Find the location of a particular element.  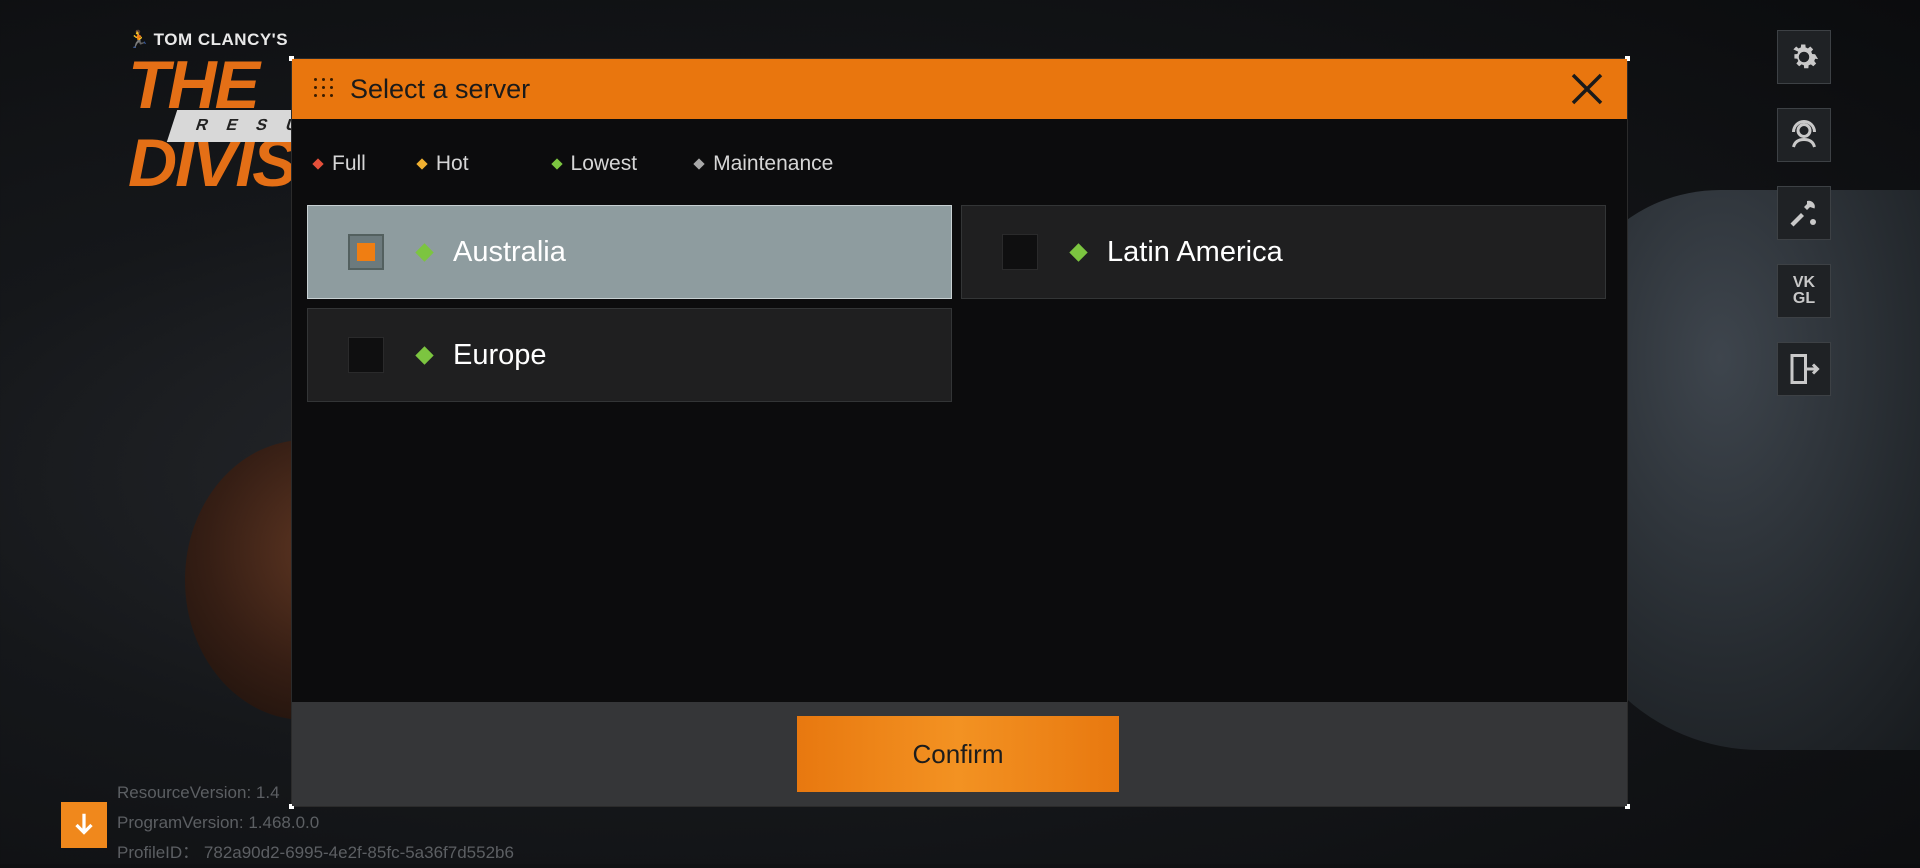

legend-maintenance: Maintenance is located at coordinates (763, 164).